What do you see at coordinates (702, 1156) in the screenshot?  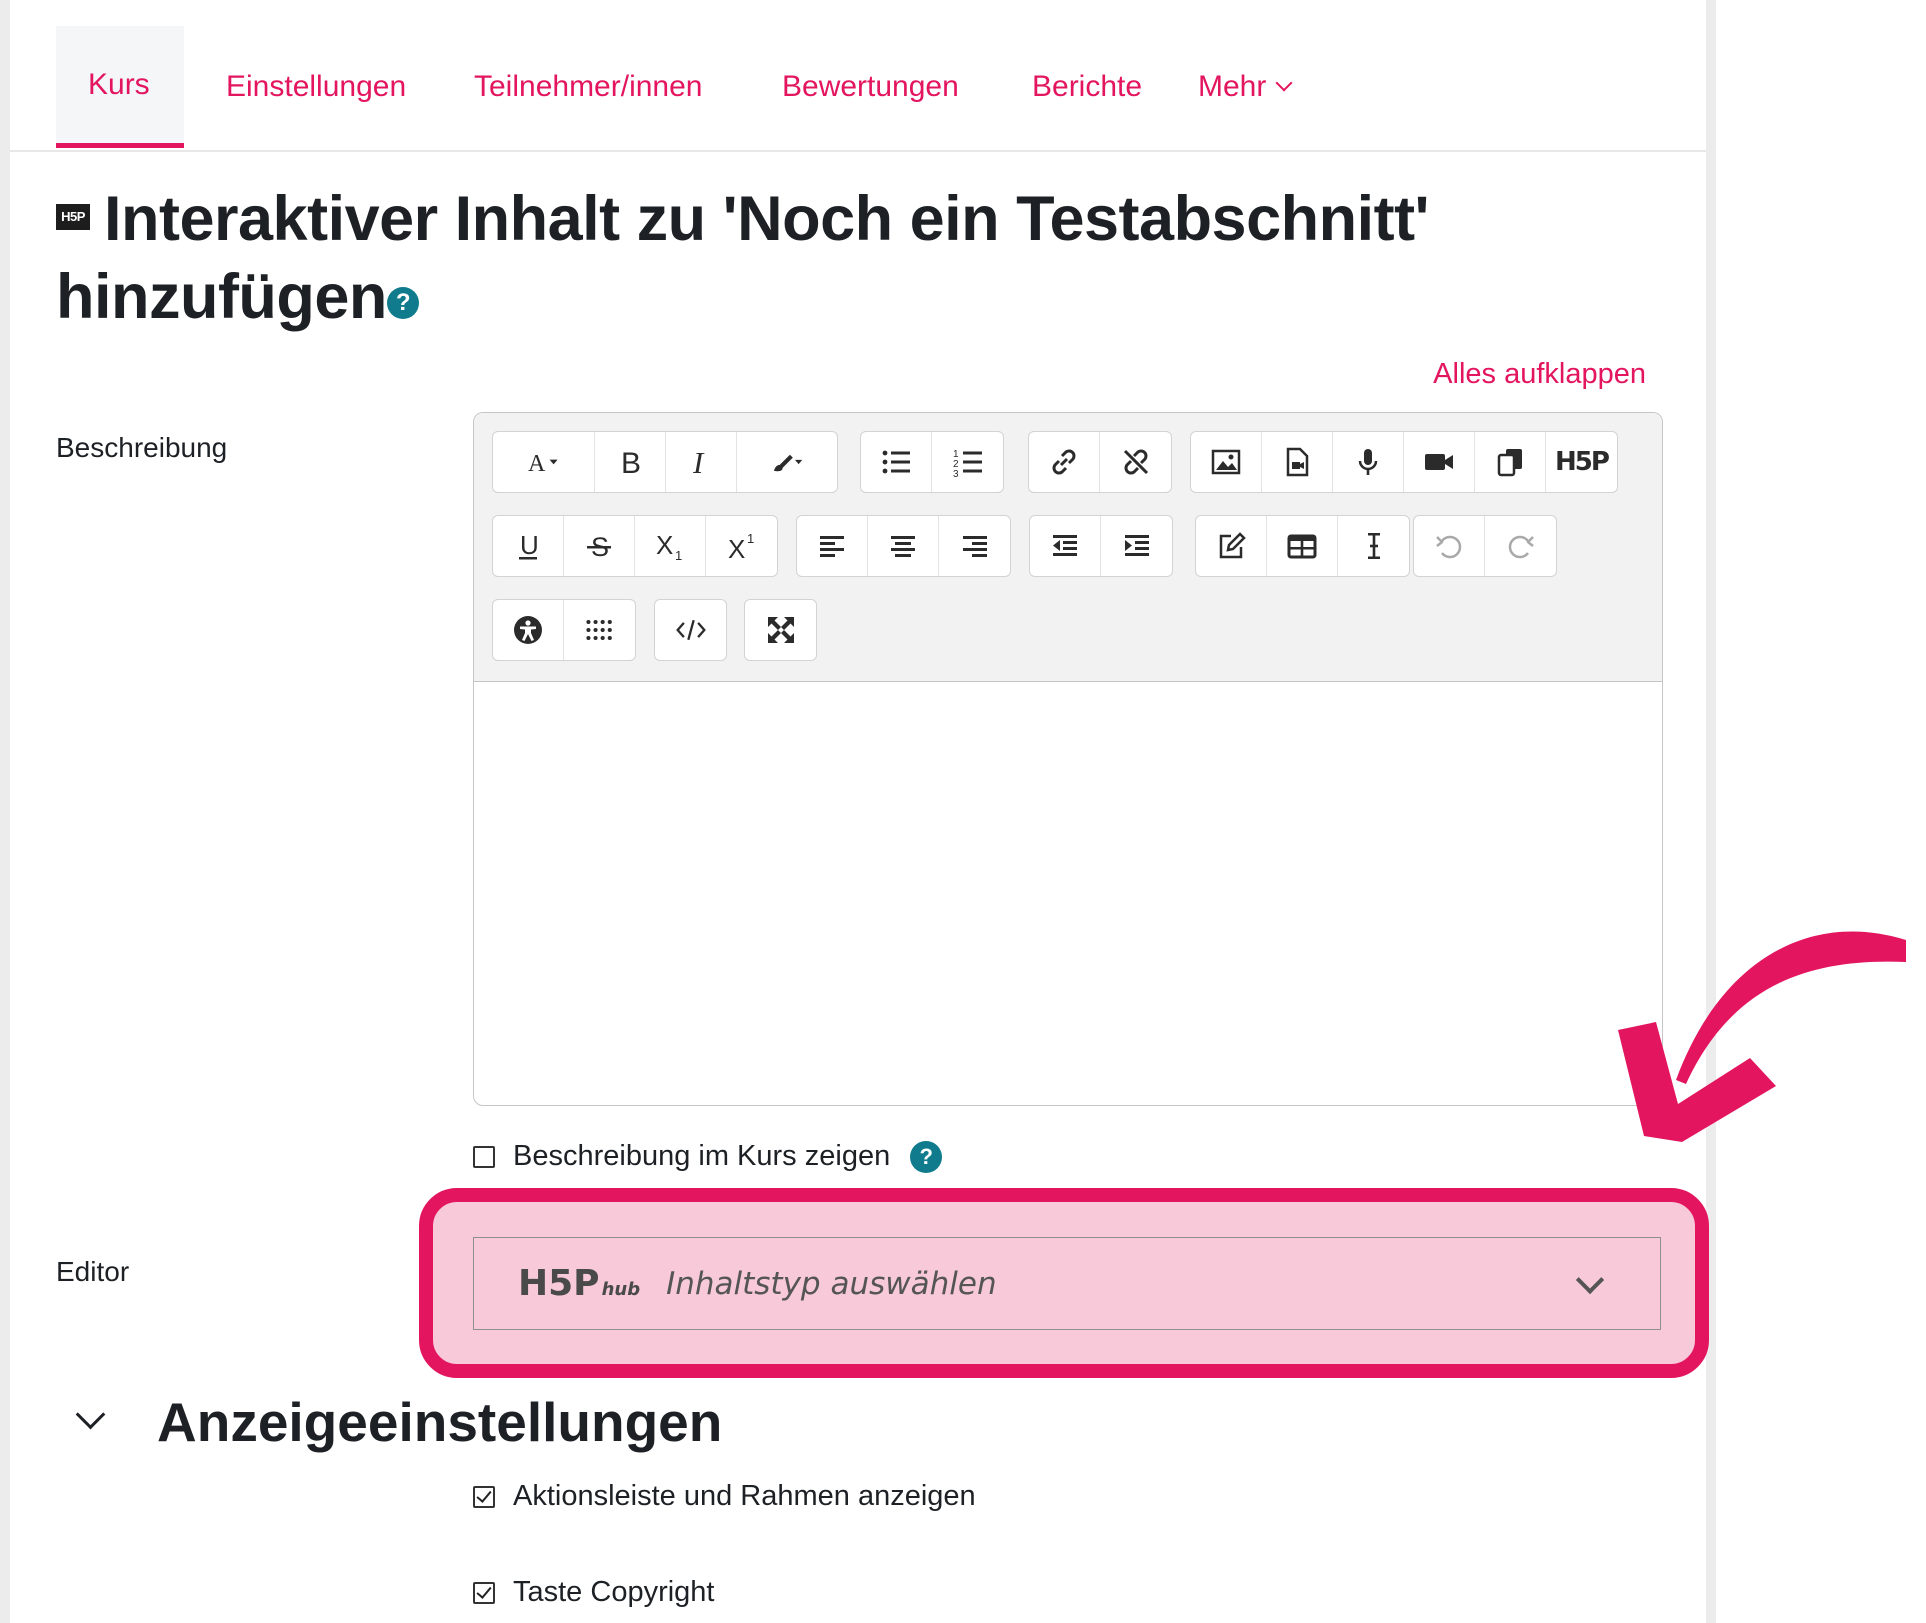 I see `checkbox-label: Beschreibung im Kurs zeigen` at bounding box center [702, 1156].